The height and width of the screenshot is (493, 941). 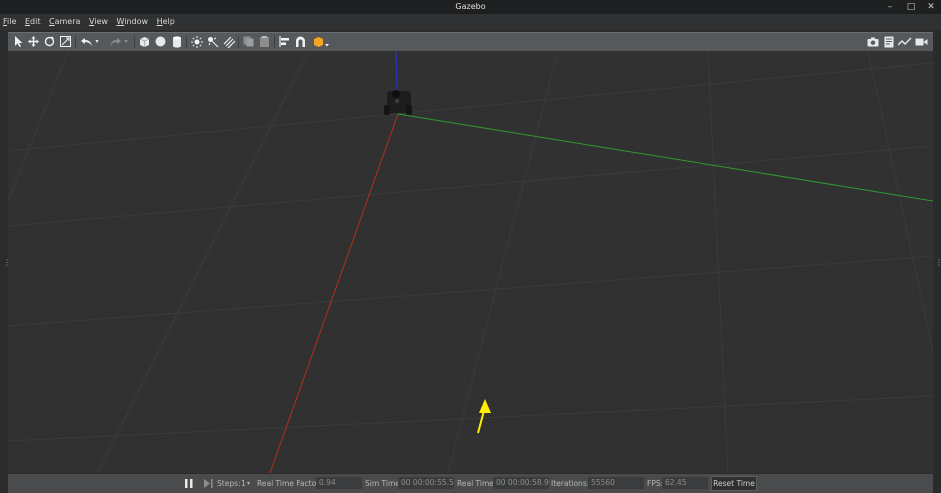 What do you see at coordinates (339, 483) in the screenshot?
I see `real-time-factor-field: 0.94` at bounding box center [339, 483].